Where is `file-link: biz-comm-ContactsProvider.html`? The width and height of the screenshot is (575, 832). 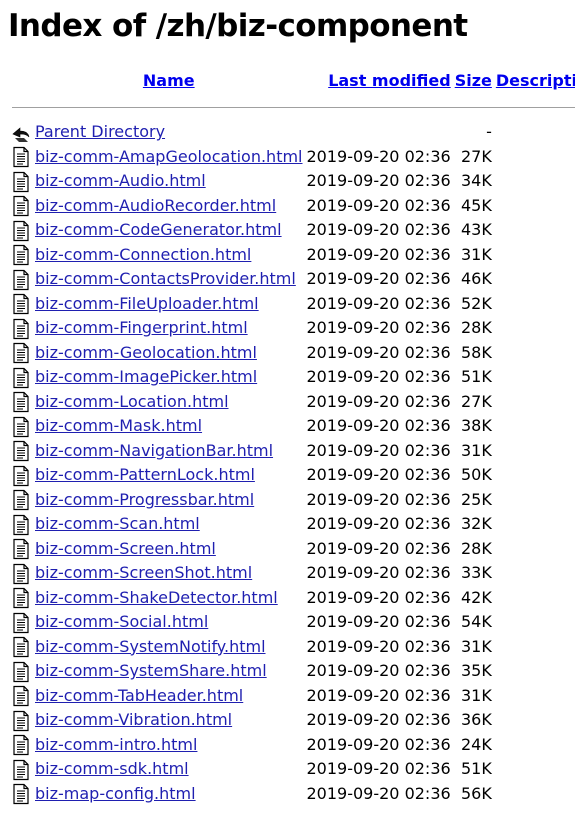 file-link: biz-comm-ContactsProvider.html is located at coordinates (165, 278).